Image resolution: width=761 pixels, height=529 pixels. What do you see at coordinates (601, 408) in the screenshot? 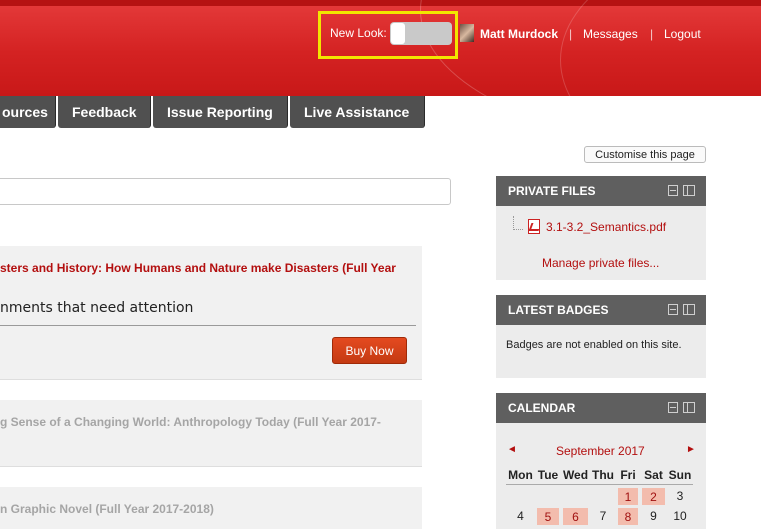
I see `block-header: CALENDAR` at bounding box center [601, 408].